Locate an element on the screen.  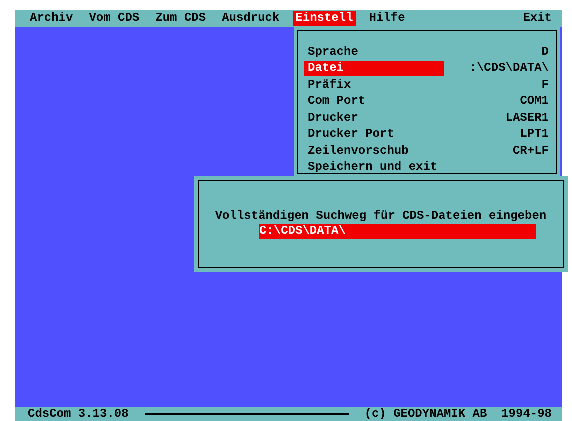
dropdown-item: Drucker Port LPT1 is located at coordinates (427, 134).